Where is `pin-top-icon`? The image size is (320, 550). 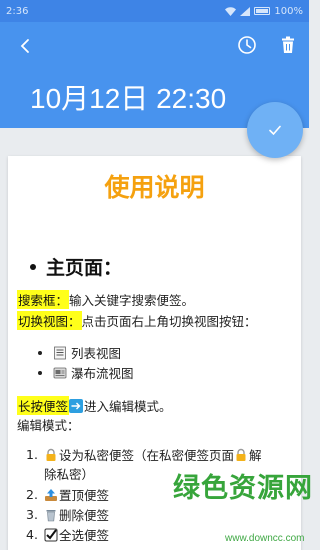 pin-top-icon is located at coordinates (51, 494).